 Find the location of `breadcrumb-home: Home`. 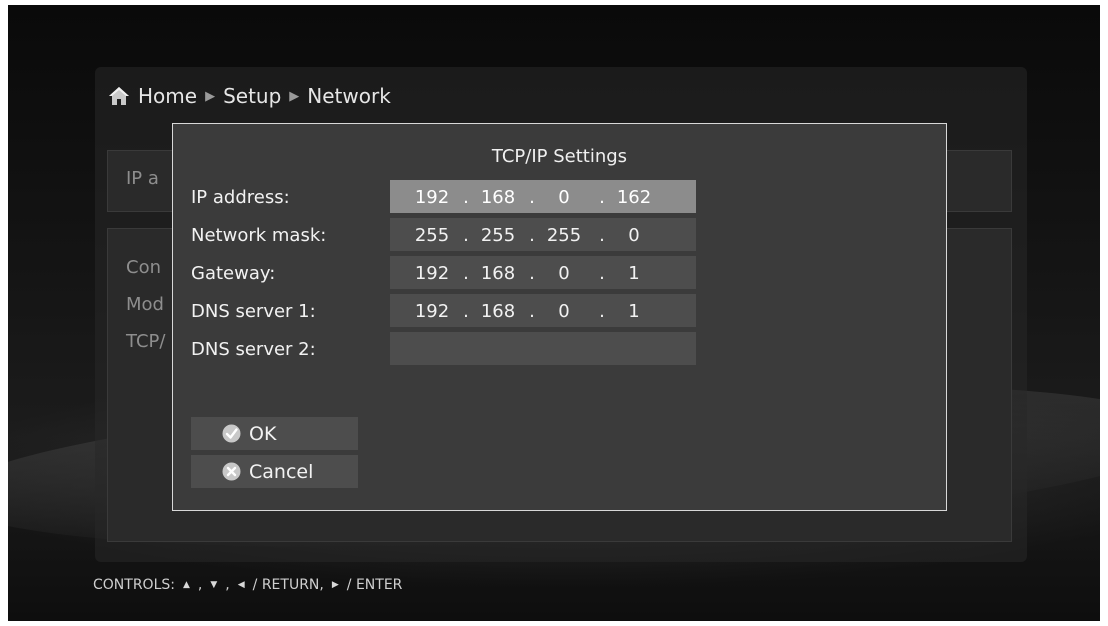

breadcrumb-home: Home is located at coordinates (167, 96).